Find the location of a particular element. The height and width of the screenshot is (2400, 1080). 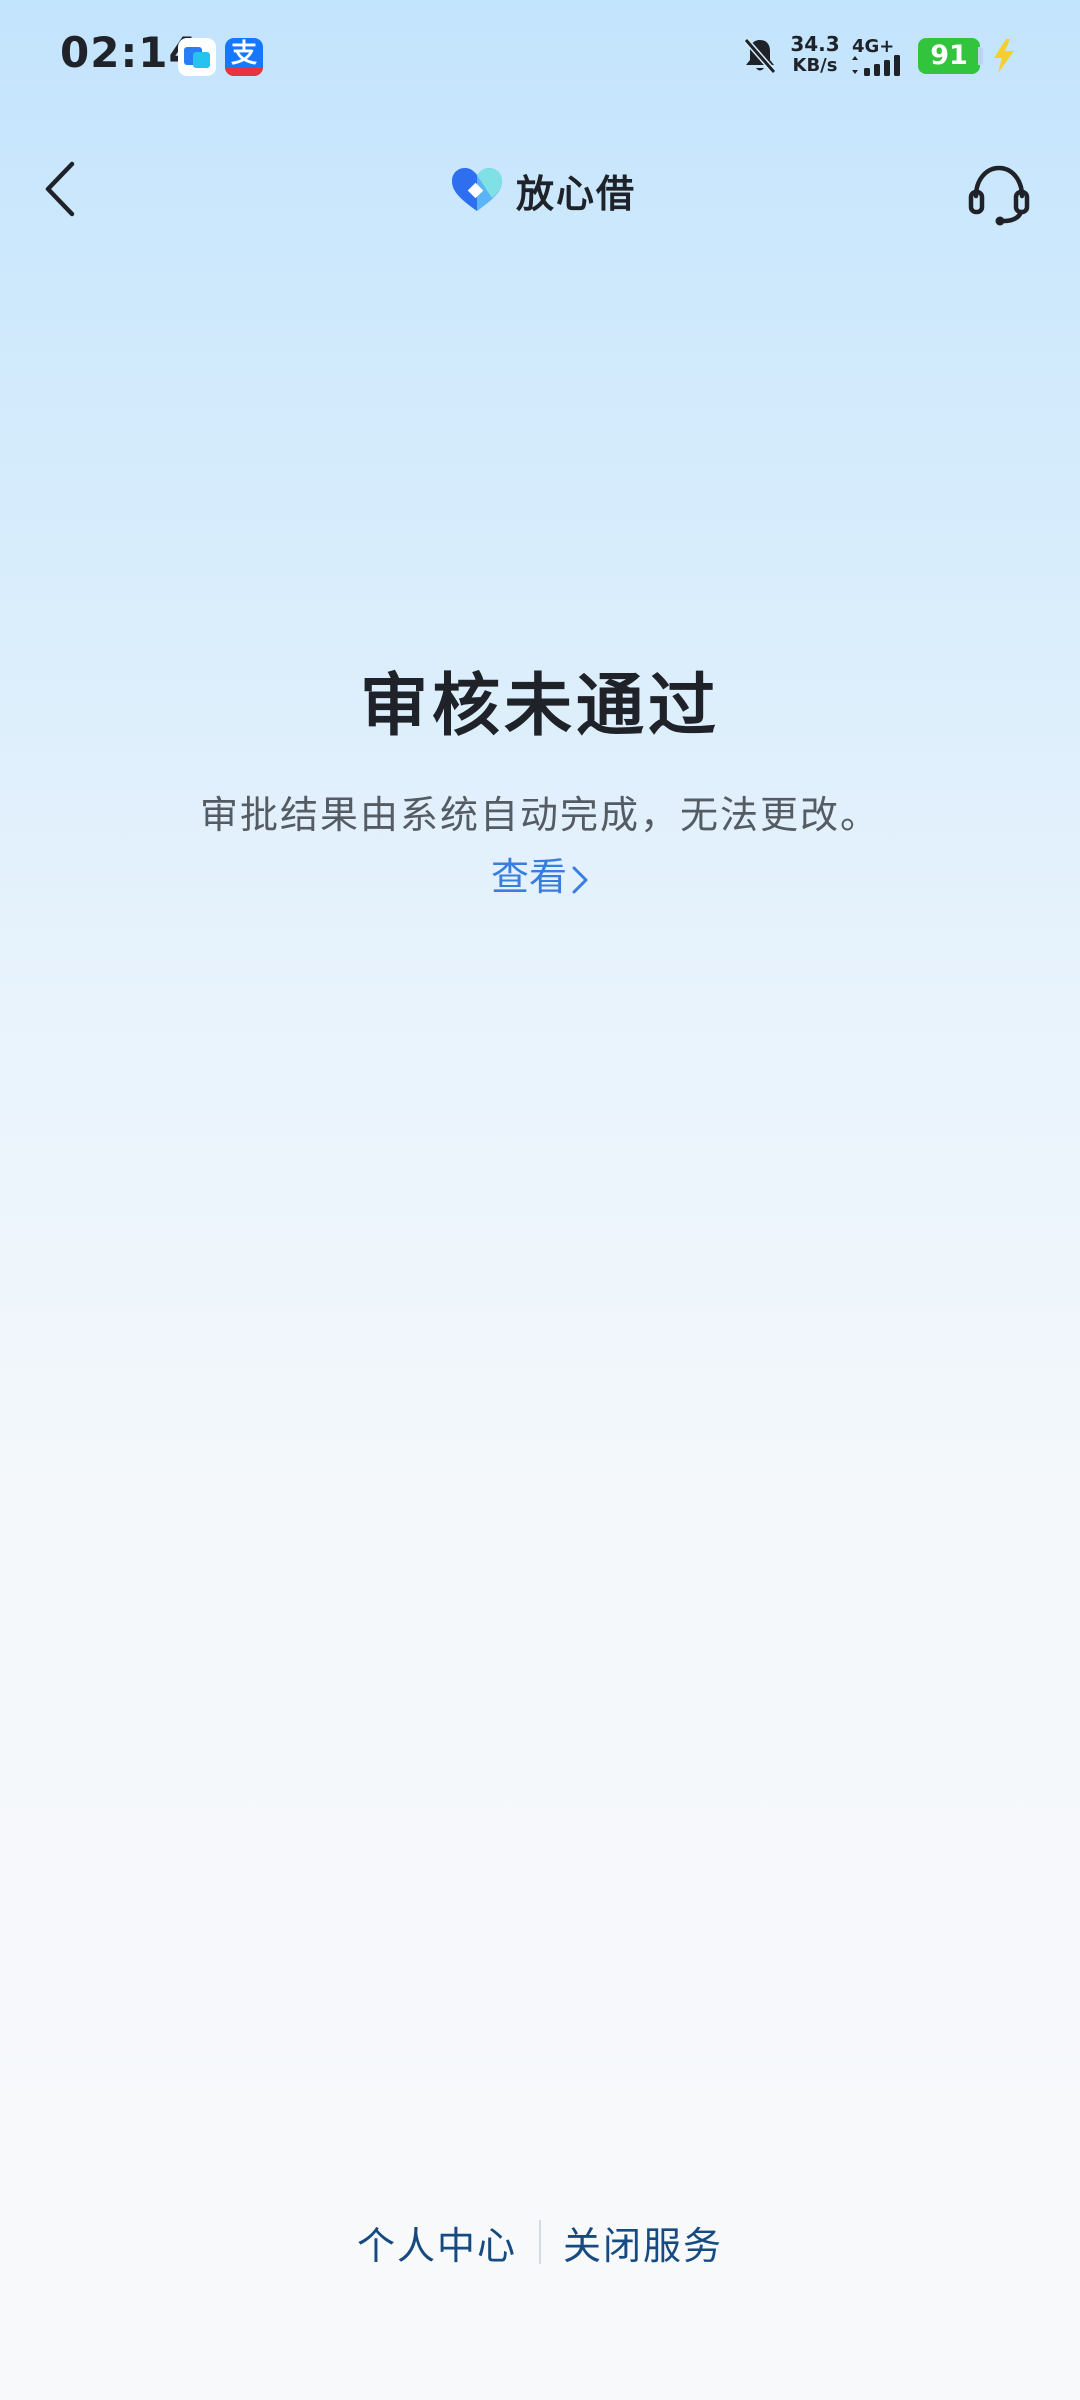

view-details-label: 查看 is located at coordinates (528, 877).